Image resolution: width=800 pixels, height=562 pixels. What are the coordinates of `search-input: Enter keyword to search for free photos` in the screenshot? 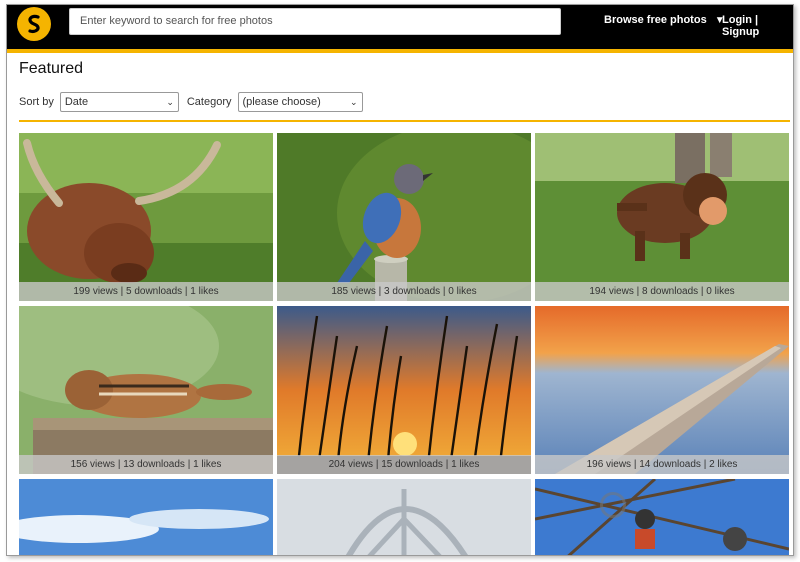 It's located at (315, 21).